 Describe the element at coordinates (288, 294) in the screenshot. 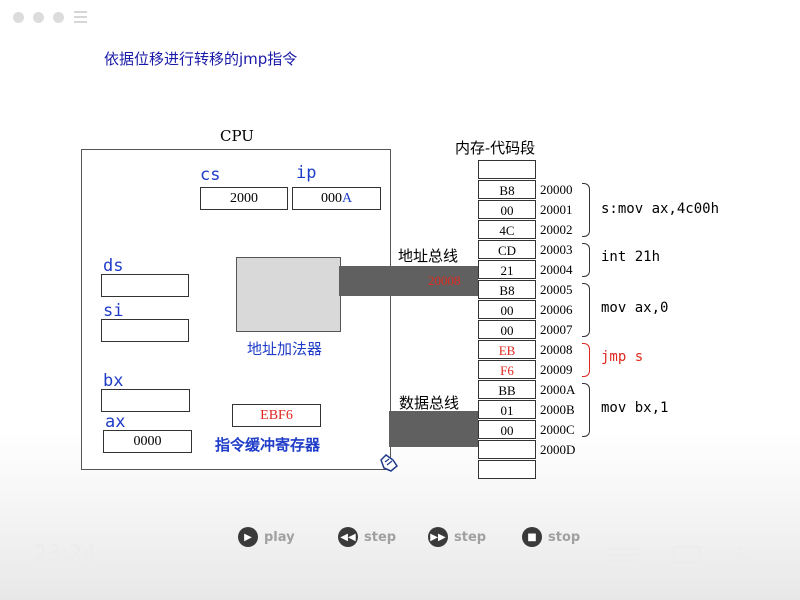

I see `address-adder` at that location.